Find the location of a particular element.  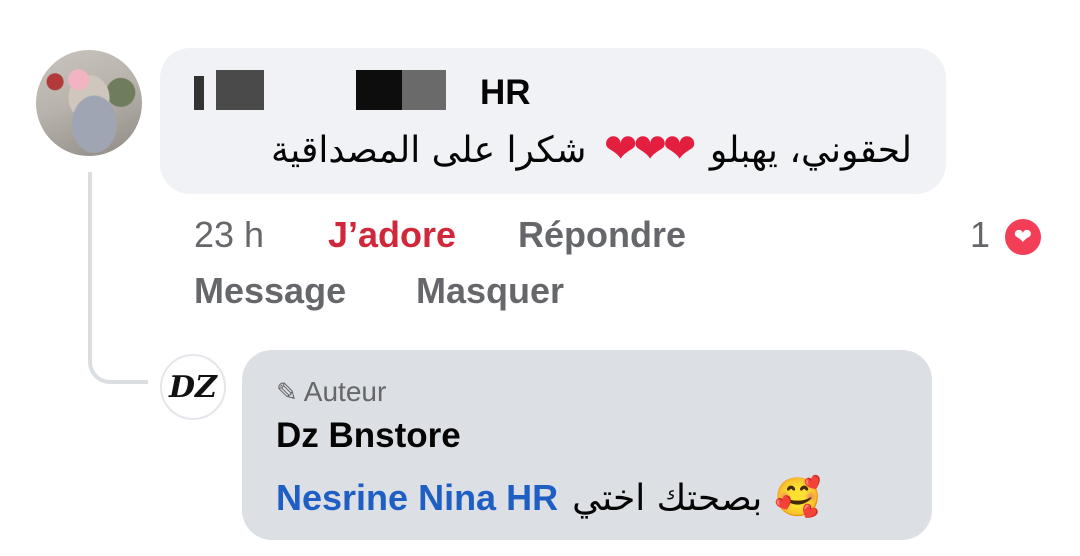

reaction-count: 1 is located at coordinates (980, 235).